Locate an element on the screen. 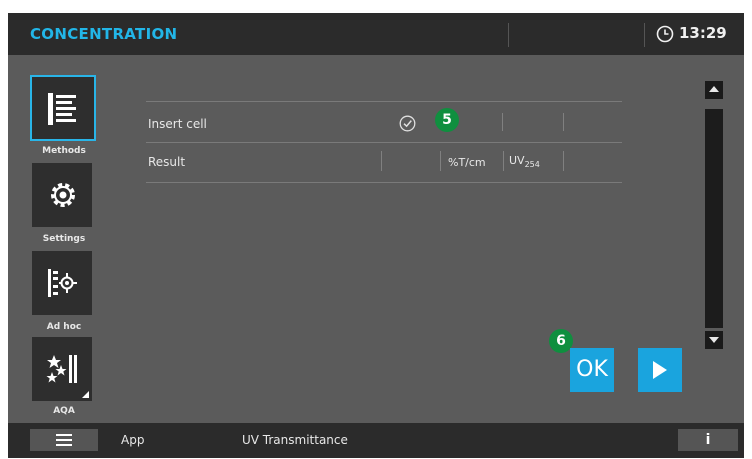 This screenshot has width=752, height=459. annotation-badge-5: 5 is located at coordinates (447, 120).